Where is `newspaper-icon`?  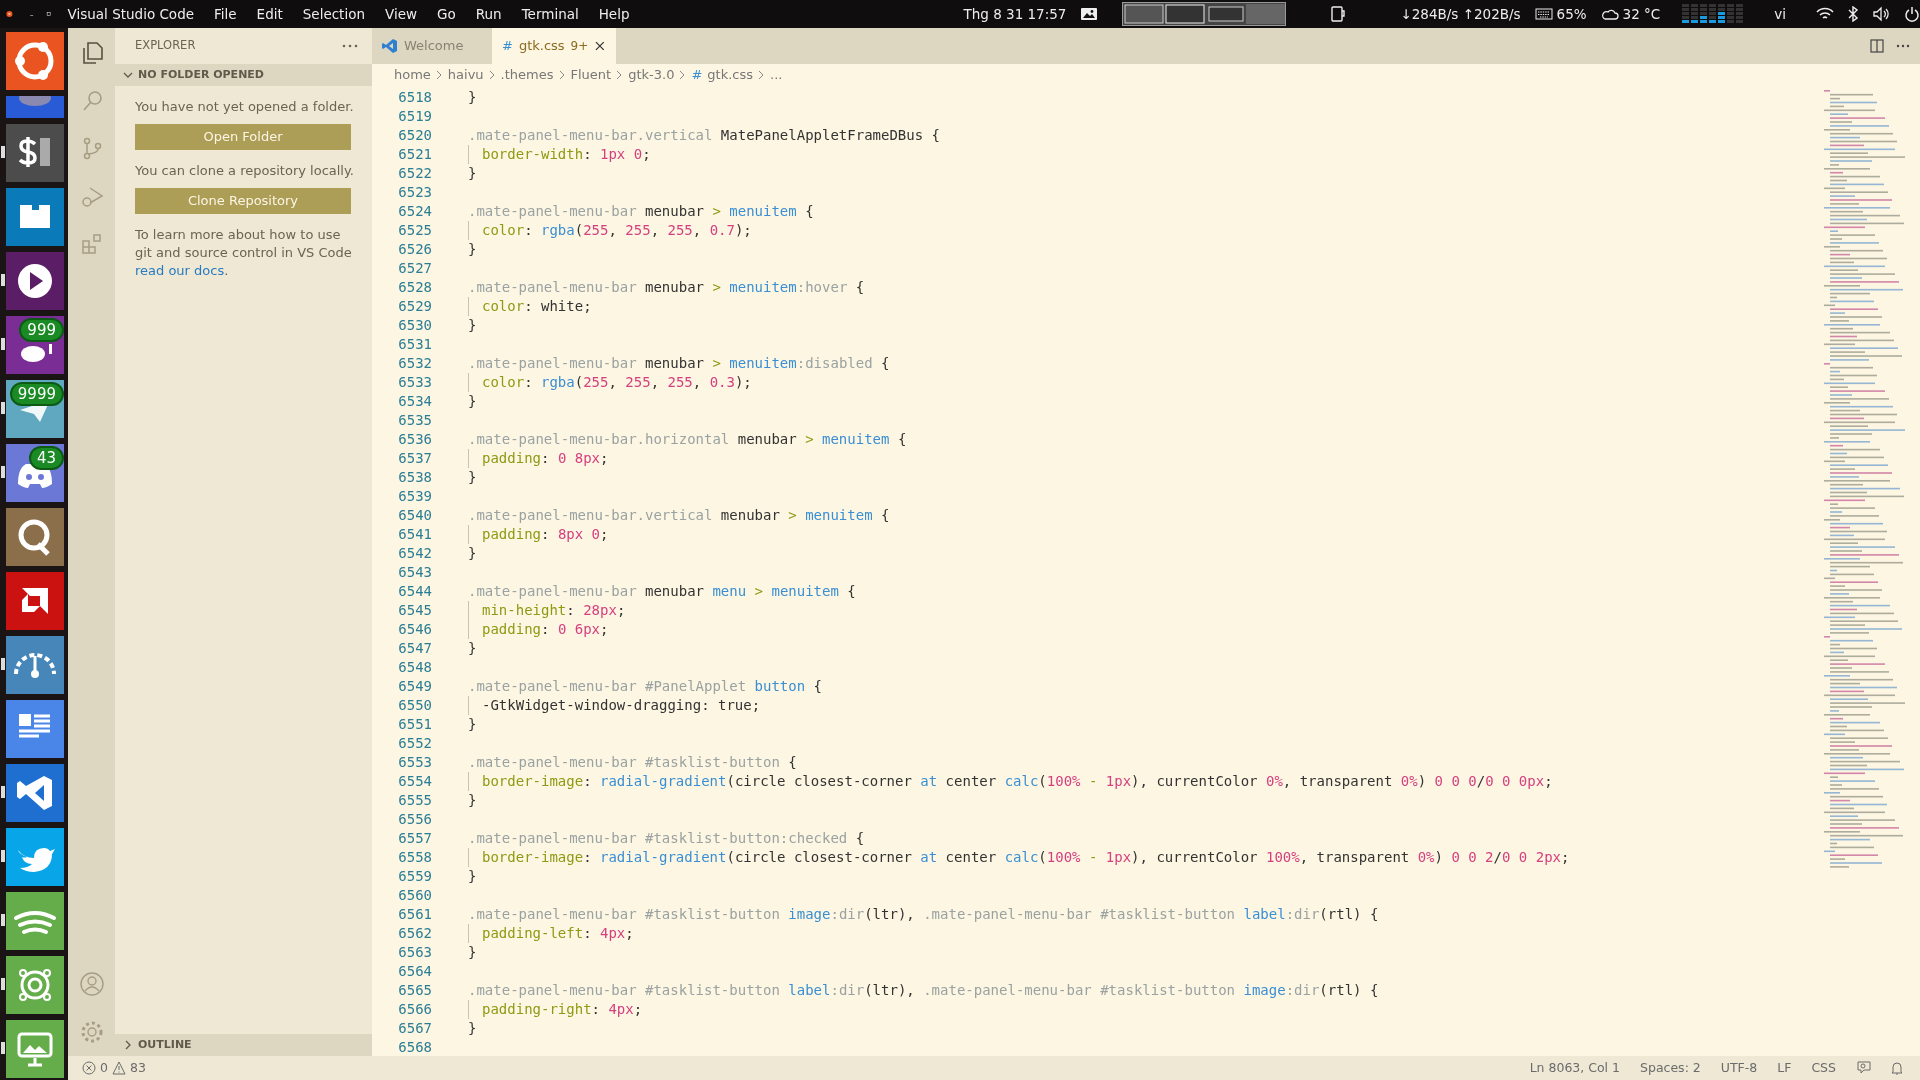 newspaper-icon is located at coordinates (35, 729).